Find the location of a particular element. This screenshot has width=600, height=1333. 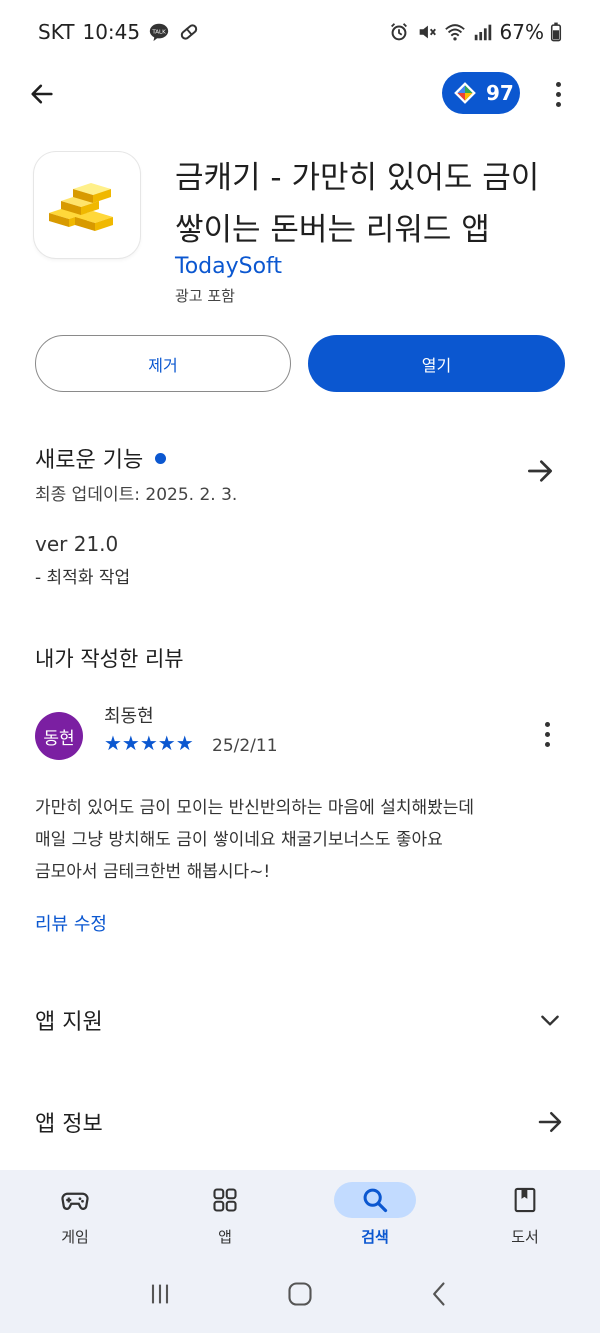

review-date: 25/2/11 is located at coordinates (245, 746).